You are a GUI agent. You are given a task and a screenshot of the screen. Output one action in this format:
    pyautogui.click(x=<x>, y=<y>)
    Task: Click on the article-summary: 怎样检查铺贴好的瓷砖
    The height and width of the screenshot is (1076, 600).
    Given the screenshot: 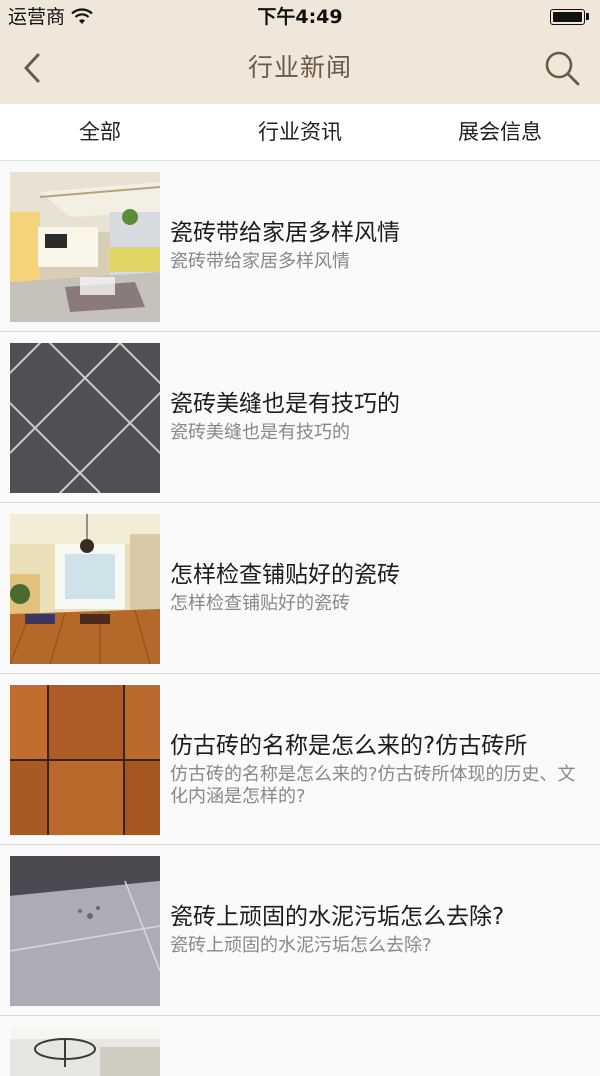 What is the action you would take?
    pyautogui.click(x=260, y=603)
    